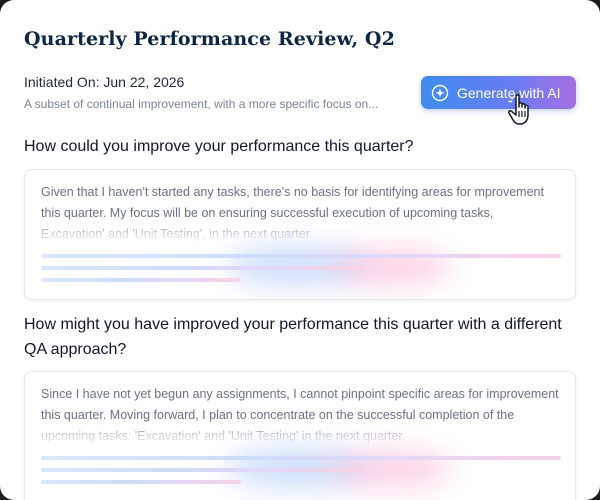  What do you see at coordinates (518, 109) in the screenshot?
I see `hand-cursor-icon` at bounding box center [518, 109].